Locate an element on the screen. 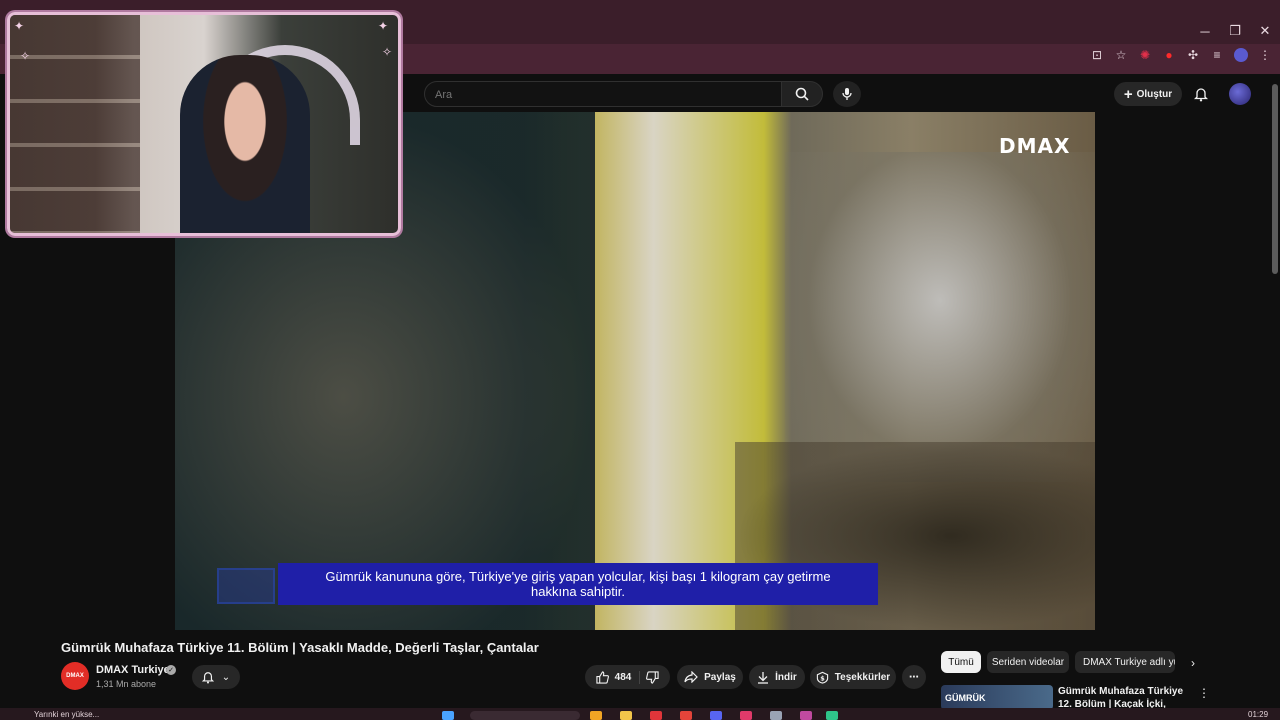  search-input is located at coordinates (600, 95).